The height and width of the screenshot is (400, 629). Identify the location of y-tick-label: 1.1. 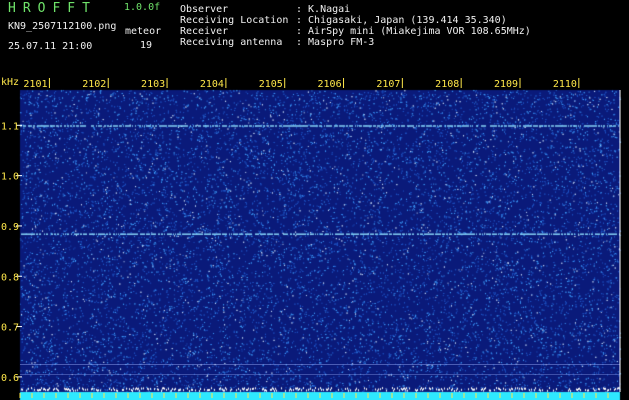
(10, 126).